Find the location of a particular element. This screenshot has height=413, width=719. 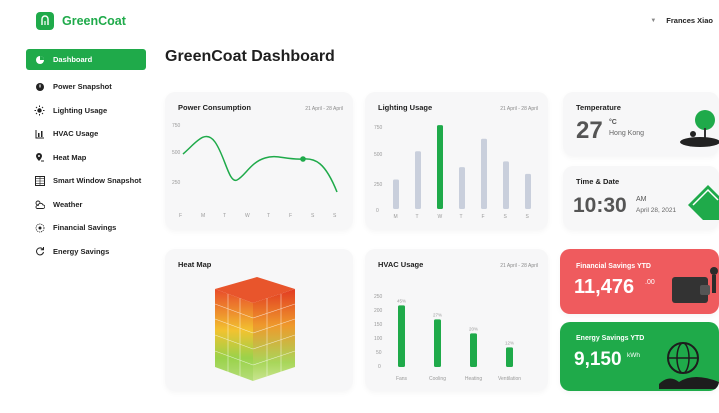

temperature-value: 27 is located at coordinates (589, 130).